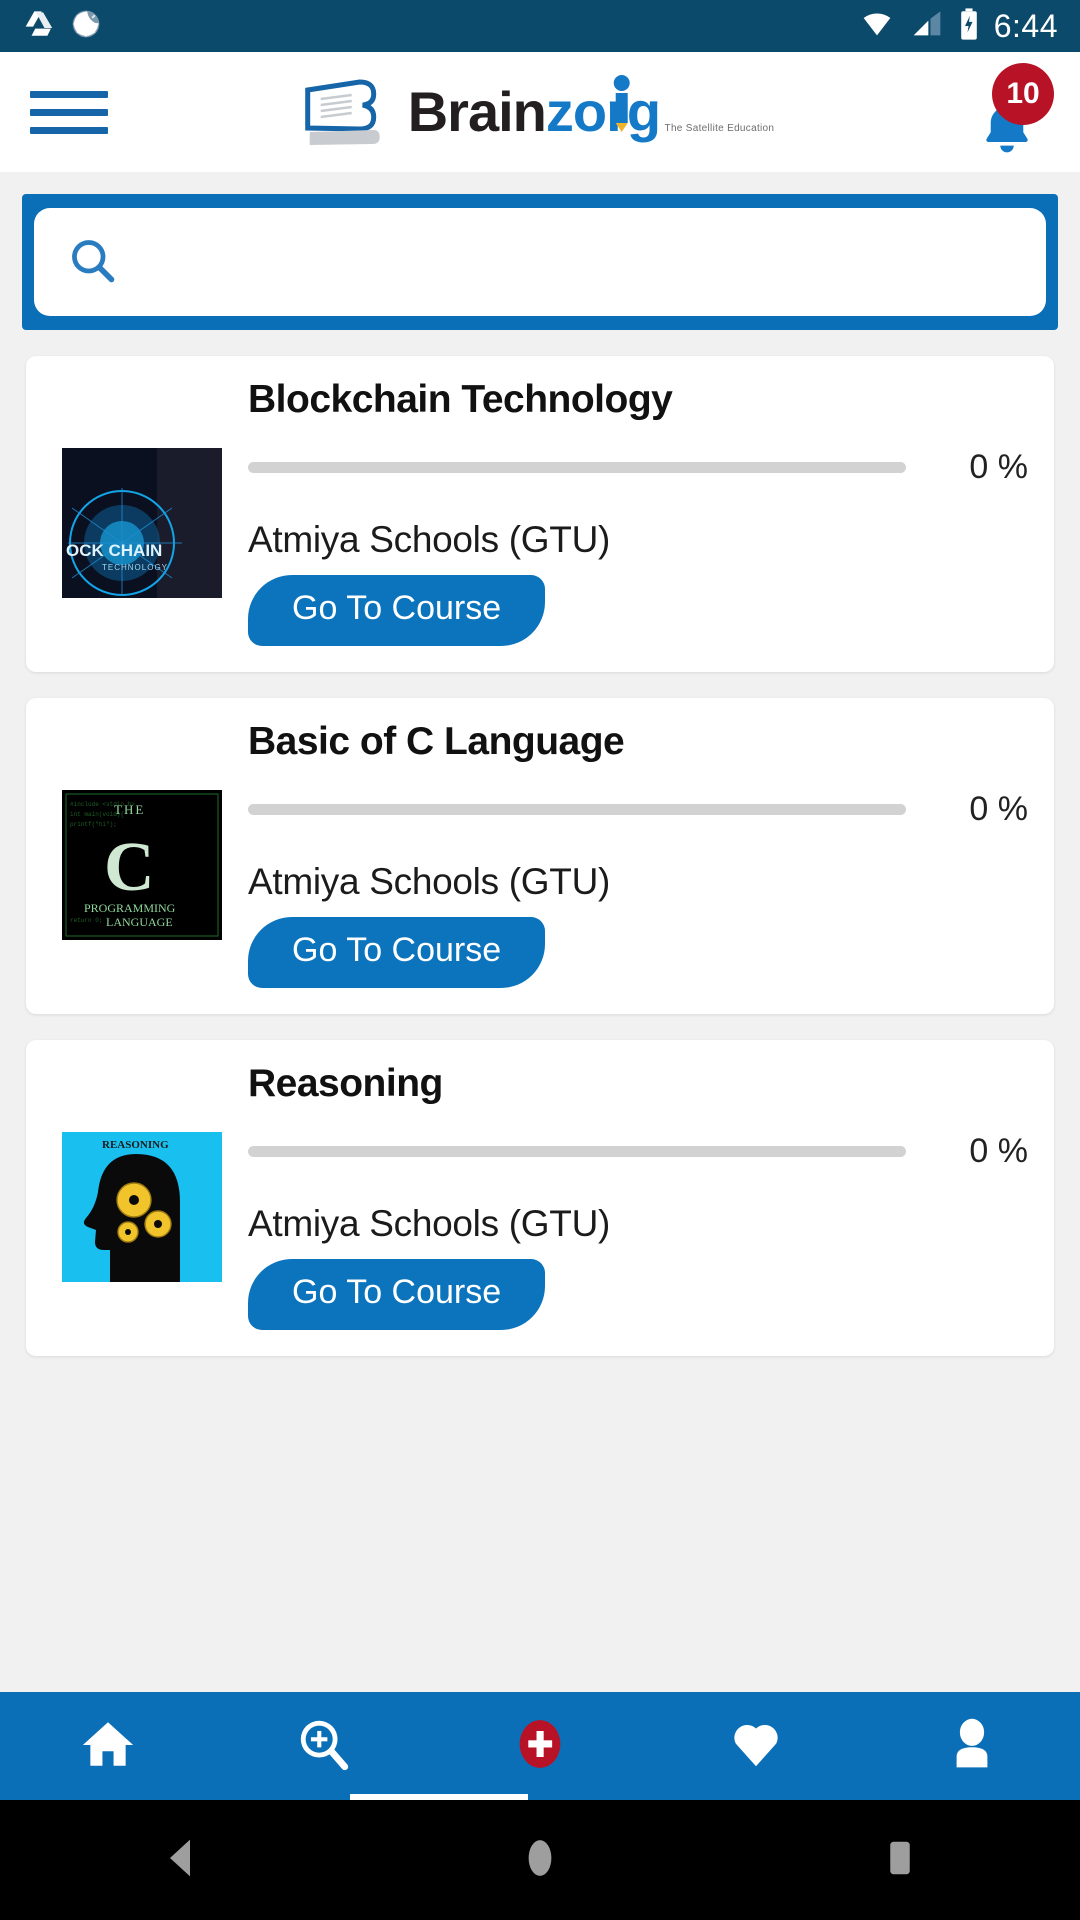  Describe the element at coordinates (130, 908) in the screenshot. I see `svg-text: PROGRAMMING` at that location.